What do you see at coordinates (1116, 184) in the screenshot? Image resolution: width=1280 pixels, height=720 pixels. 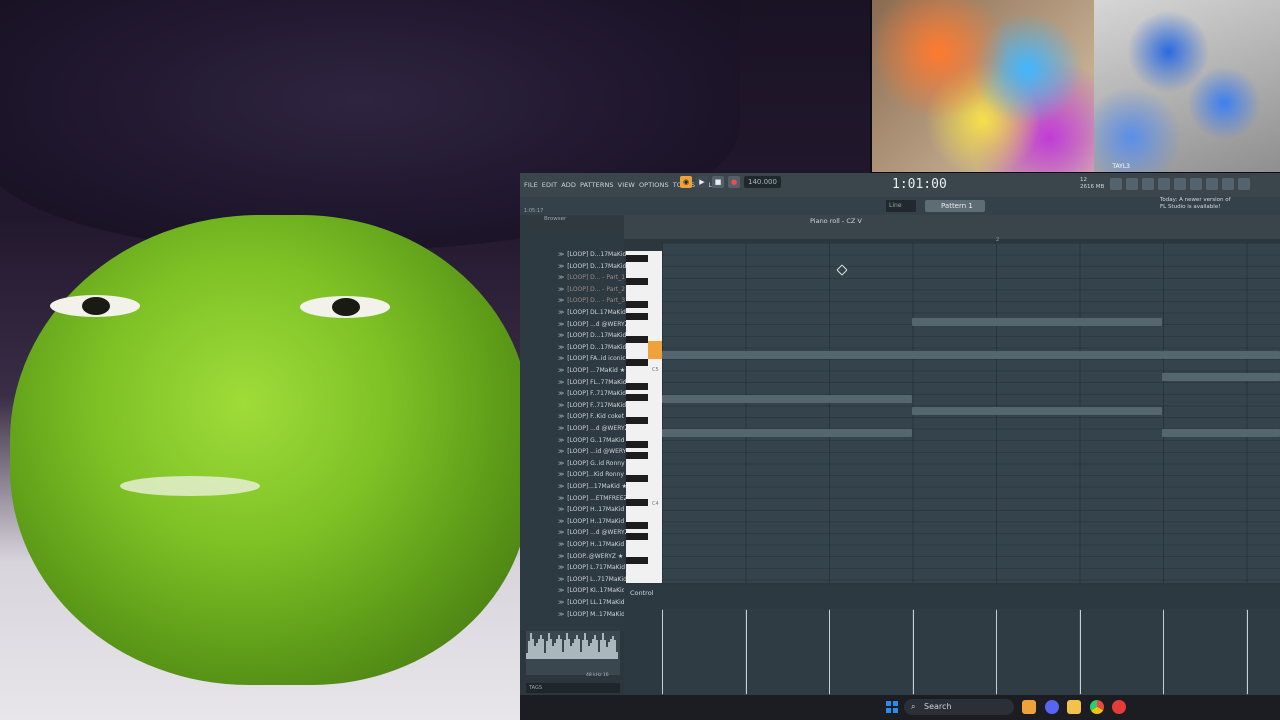 I see `loop-icon` at bounding box center [1116, 184].